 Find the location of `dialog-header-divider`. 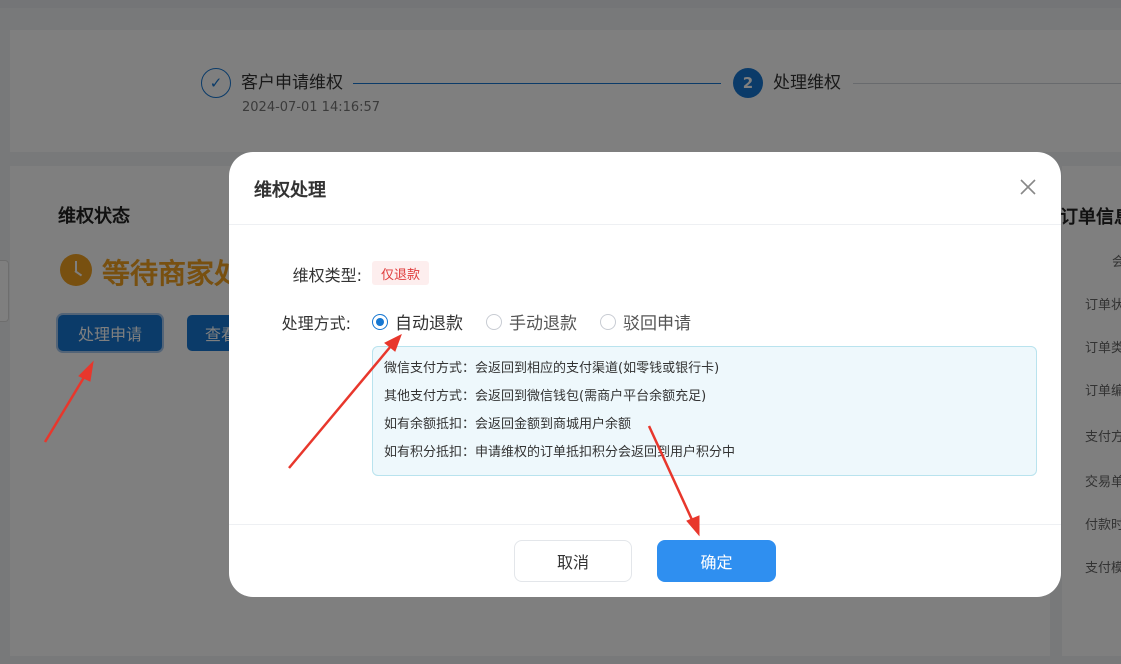

dialog-header-divider is located at coordinates (645, 224).